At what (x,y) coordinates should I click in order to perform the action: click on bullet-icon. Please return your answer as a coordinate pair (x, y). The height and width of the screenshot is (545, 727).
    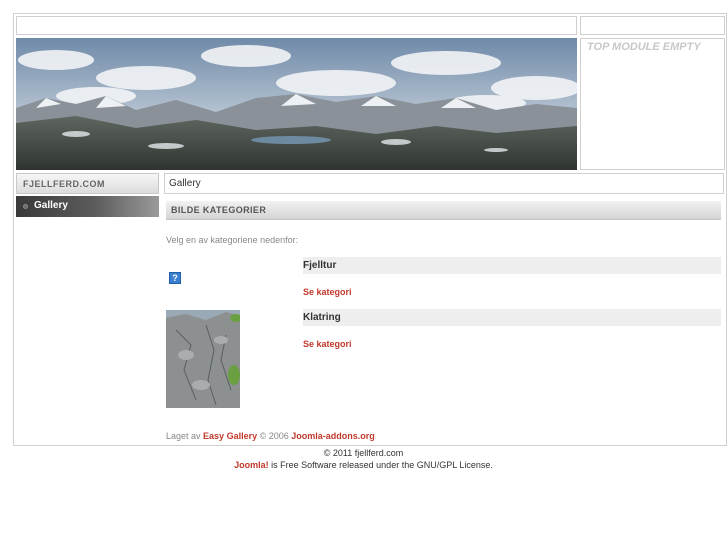
    Looking at the image, I should click on (25, 206).